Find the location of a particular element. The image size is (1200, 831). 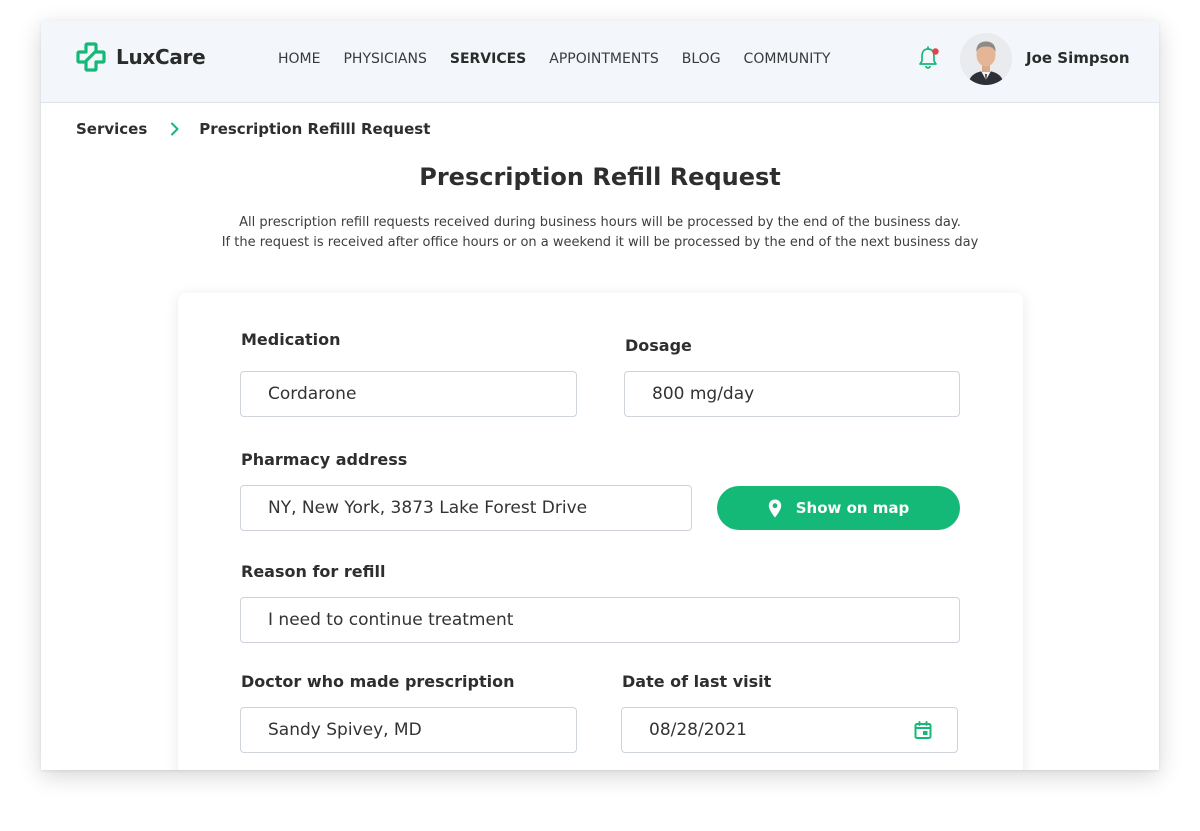

nav-blog: BLOG is located at coordinates (701, 59).